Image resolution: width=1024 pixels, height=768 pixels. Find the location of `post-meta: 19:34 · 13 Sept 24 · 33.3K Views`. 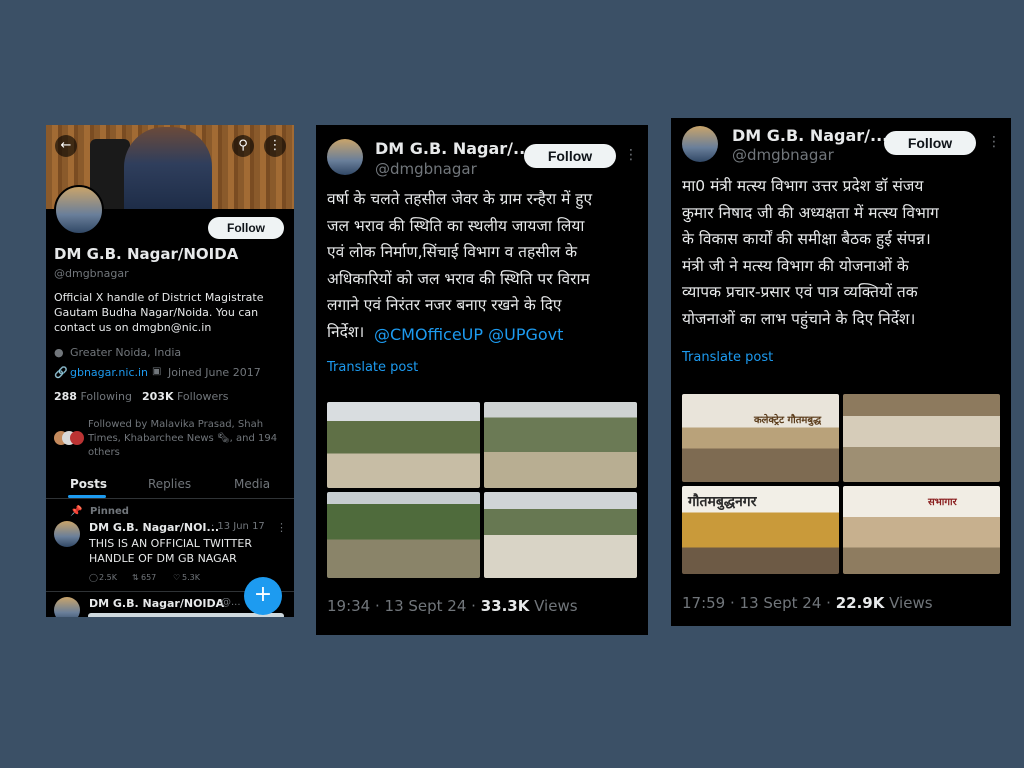

post-meta: 19:34 · 13 Sept 24 · 33.3K Views is located at coordinates (452, 606).